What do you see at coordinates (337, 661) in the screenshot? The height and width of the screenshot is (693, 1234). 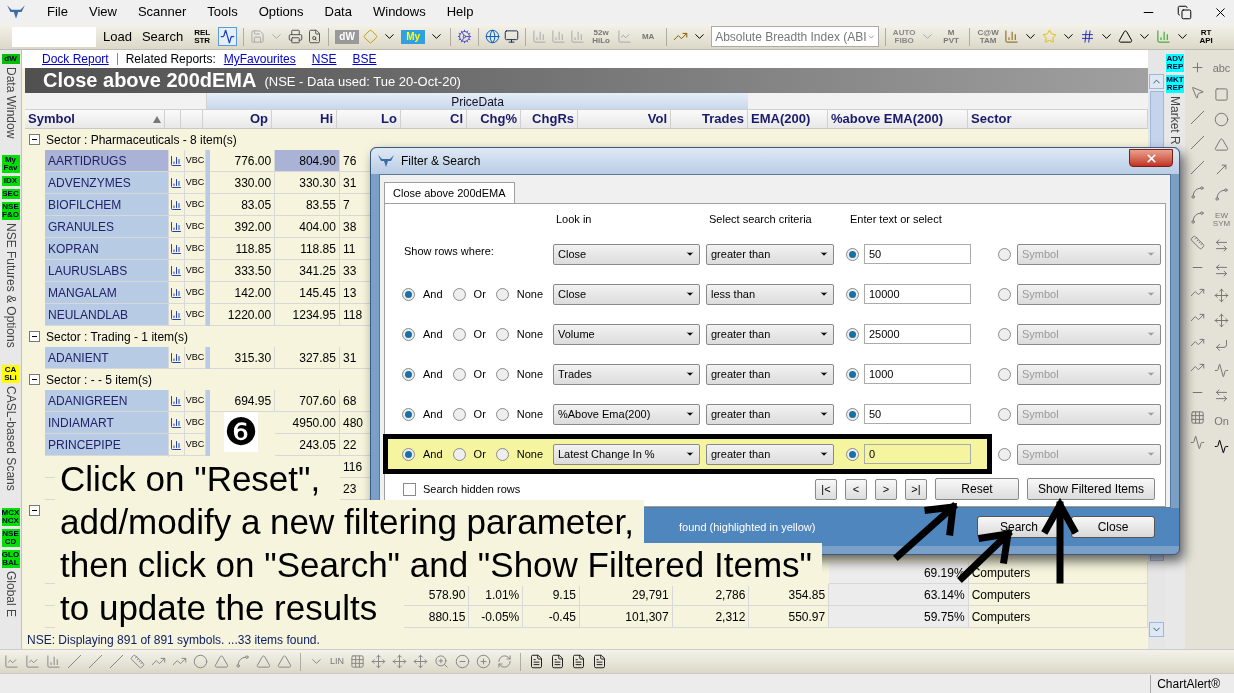 I see `linear-scale-icon: LIN` at bounding box center [337, 661].